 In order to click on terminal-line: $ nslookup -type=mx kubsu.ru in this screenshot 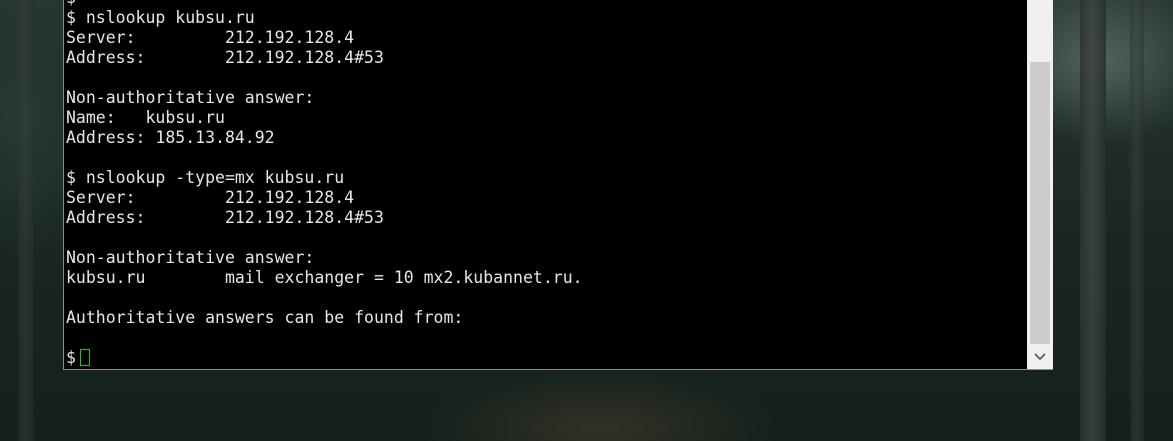, I will do `click(205, 177)`.